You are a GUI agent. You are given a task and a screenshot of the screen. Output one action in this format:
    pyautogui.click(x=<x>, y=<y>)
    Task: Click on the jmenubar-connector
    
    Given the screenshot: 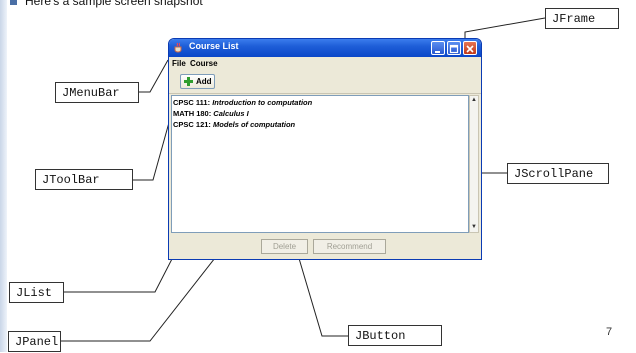 What is the action you would take?
    pyautogui.click(x=153, y=76)
    